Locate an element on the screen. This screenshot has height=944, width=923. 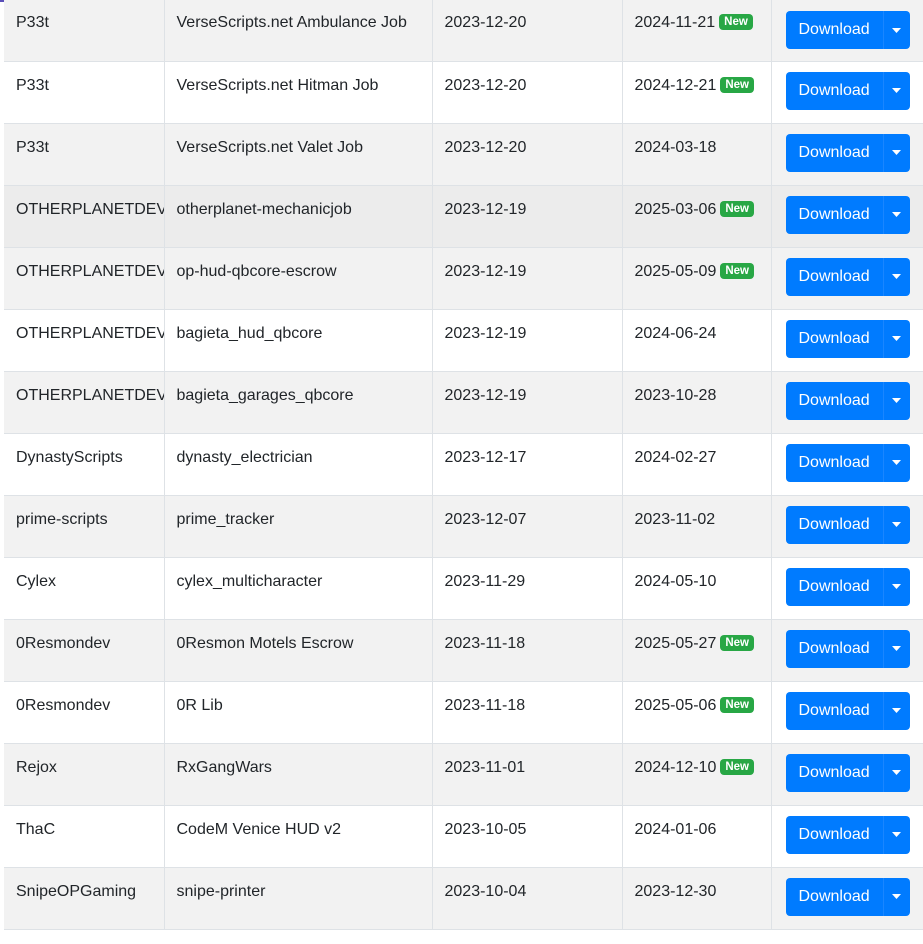
update-date-cell: 2025-05-09 New is located at coordinates (696, 278).